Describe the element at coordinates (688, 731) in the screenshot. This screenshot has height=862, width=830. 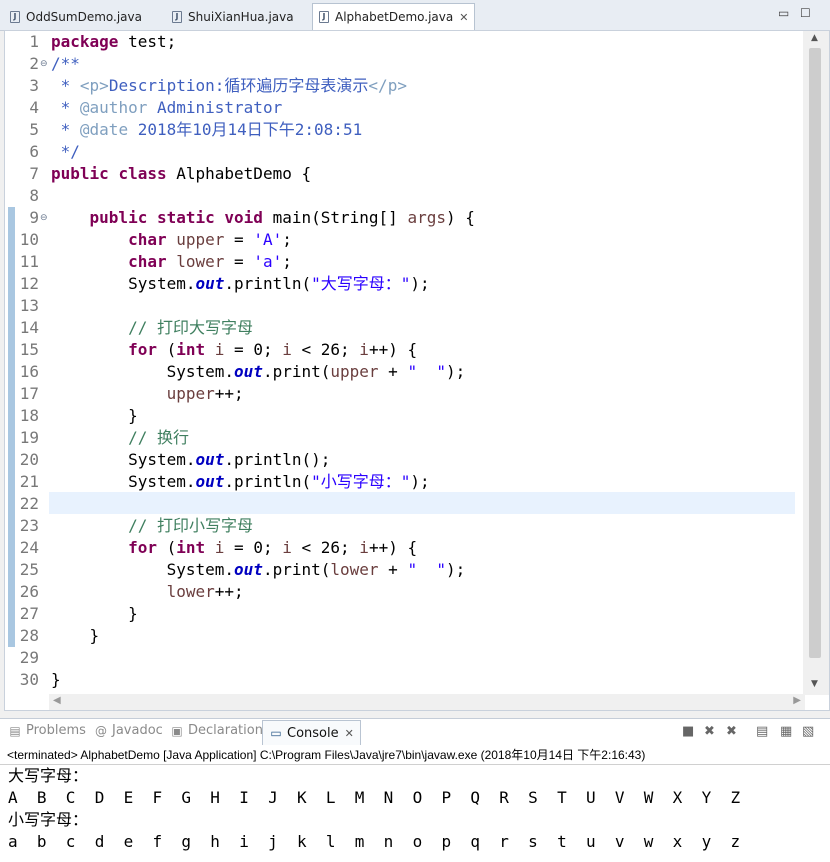
I see `terminate-icon: ■` at that location.